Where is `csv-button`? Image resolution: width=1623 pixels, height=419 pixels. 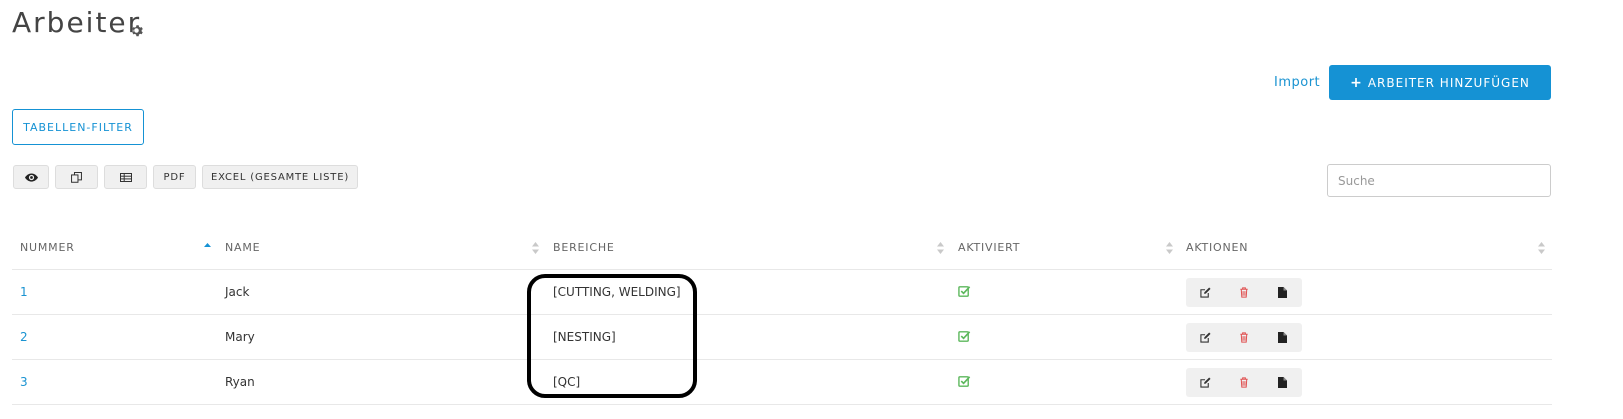 csv-button is located at coordinates (125, 177).